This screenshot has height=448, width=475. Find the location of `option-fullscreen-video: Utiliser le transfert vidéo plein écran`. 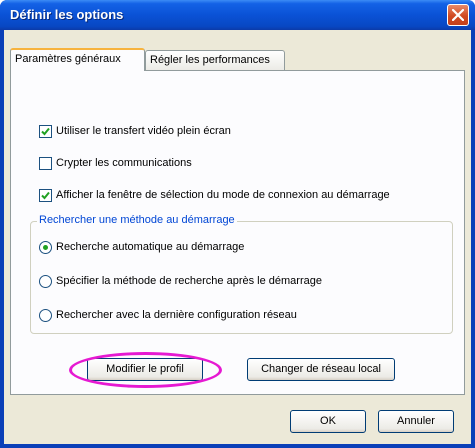

option-fullscreen-video: Utiliser le transfert vidéo plein écran is located at coordinates (135, 131).